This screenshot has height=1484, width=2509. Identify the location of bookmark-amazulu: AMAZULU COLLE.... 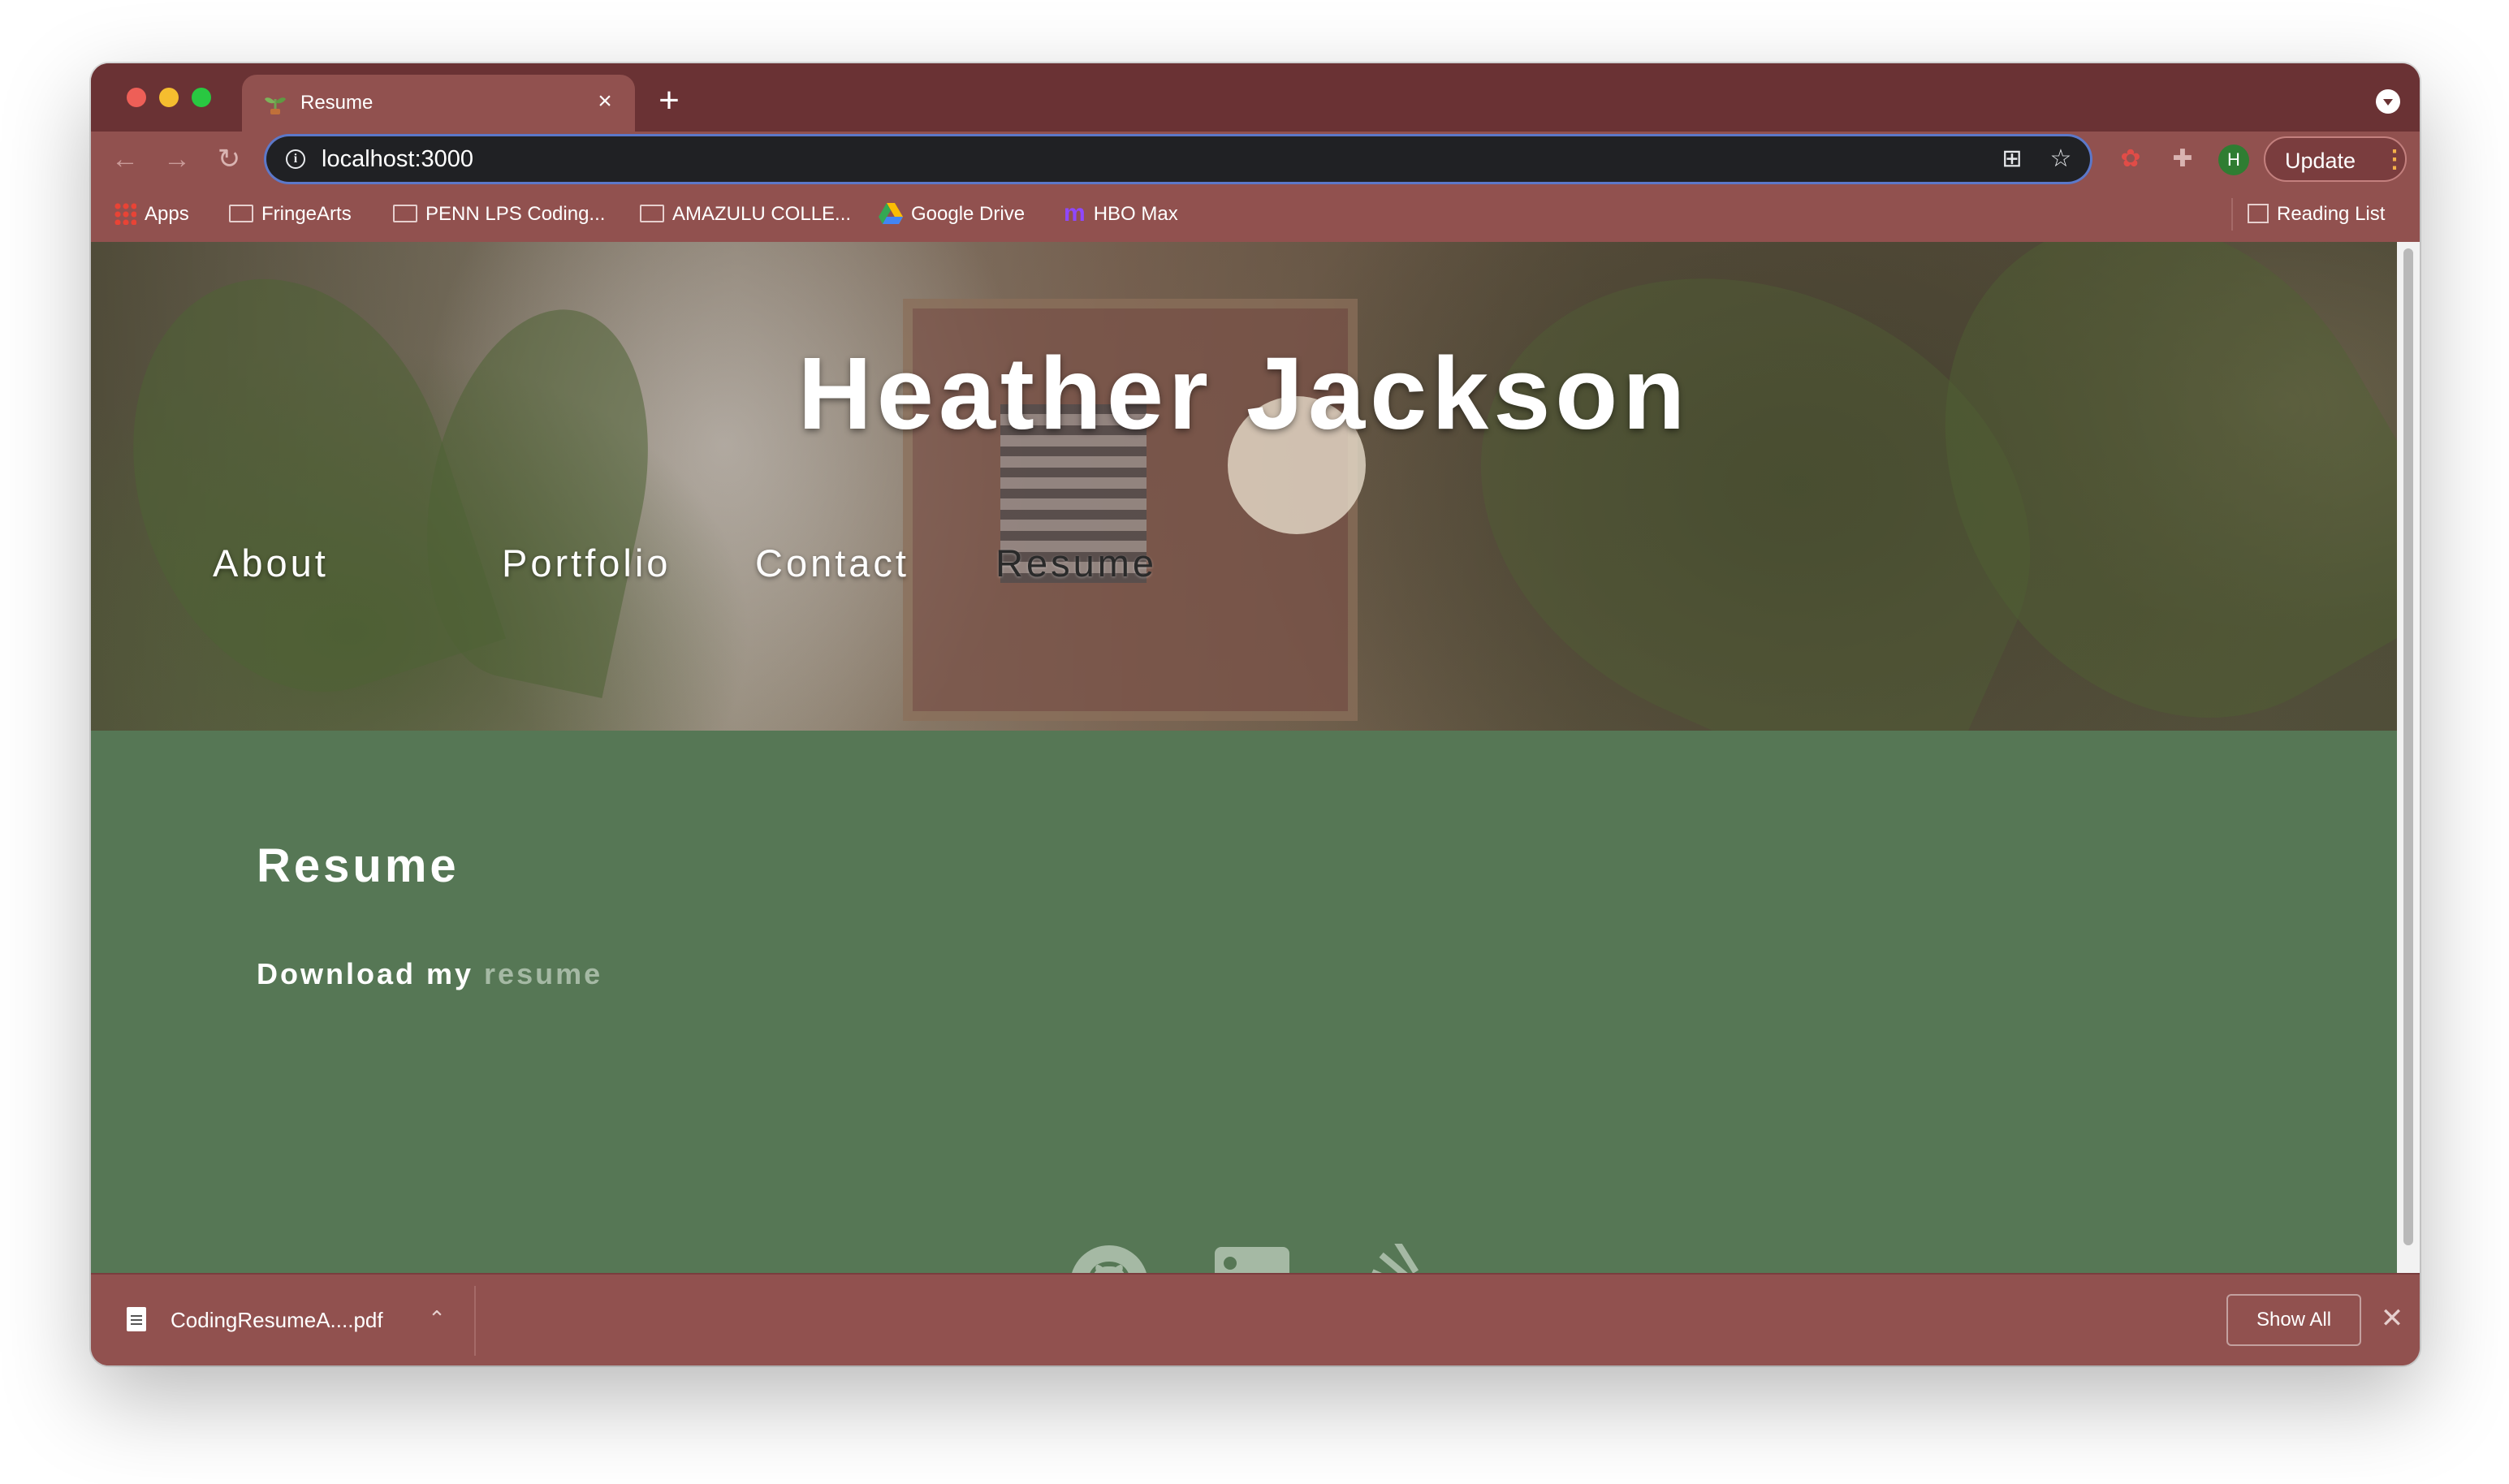
(745, 214).